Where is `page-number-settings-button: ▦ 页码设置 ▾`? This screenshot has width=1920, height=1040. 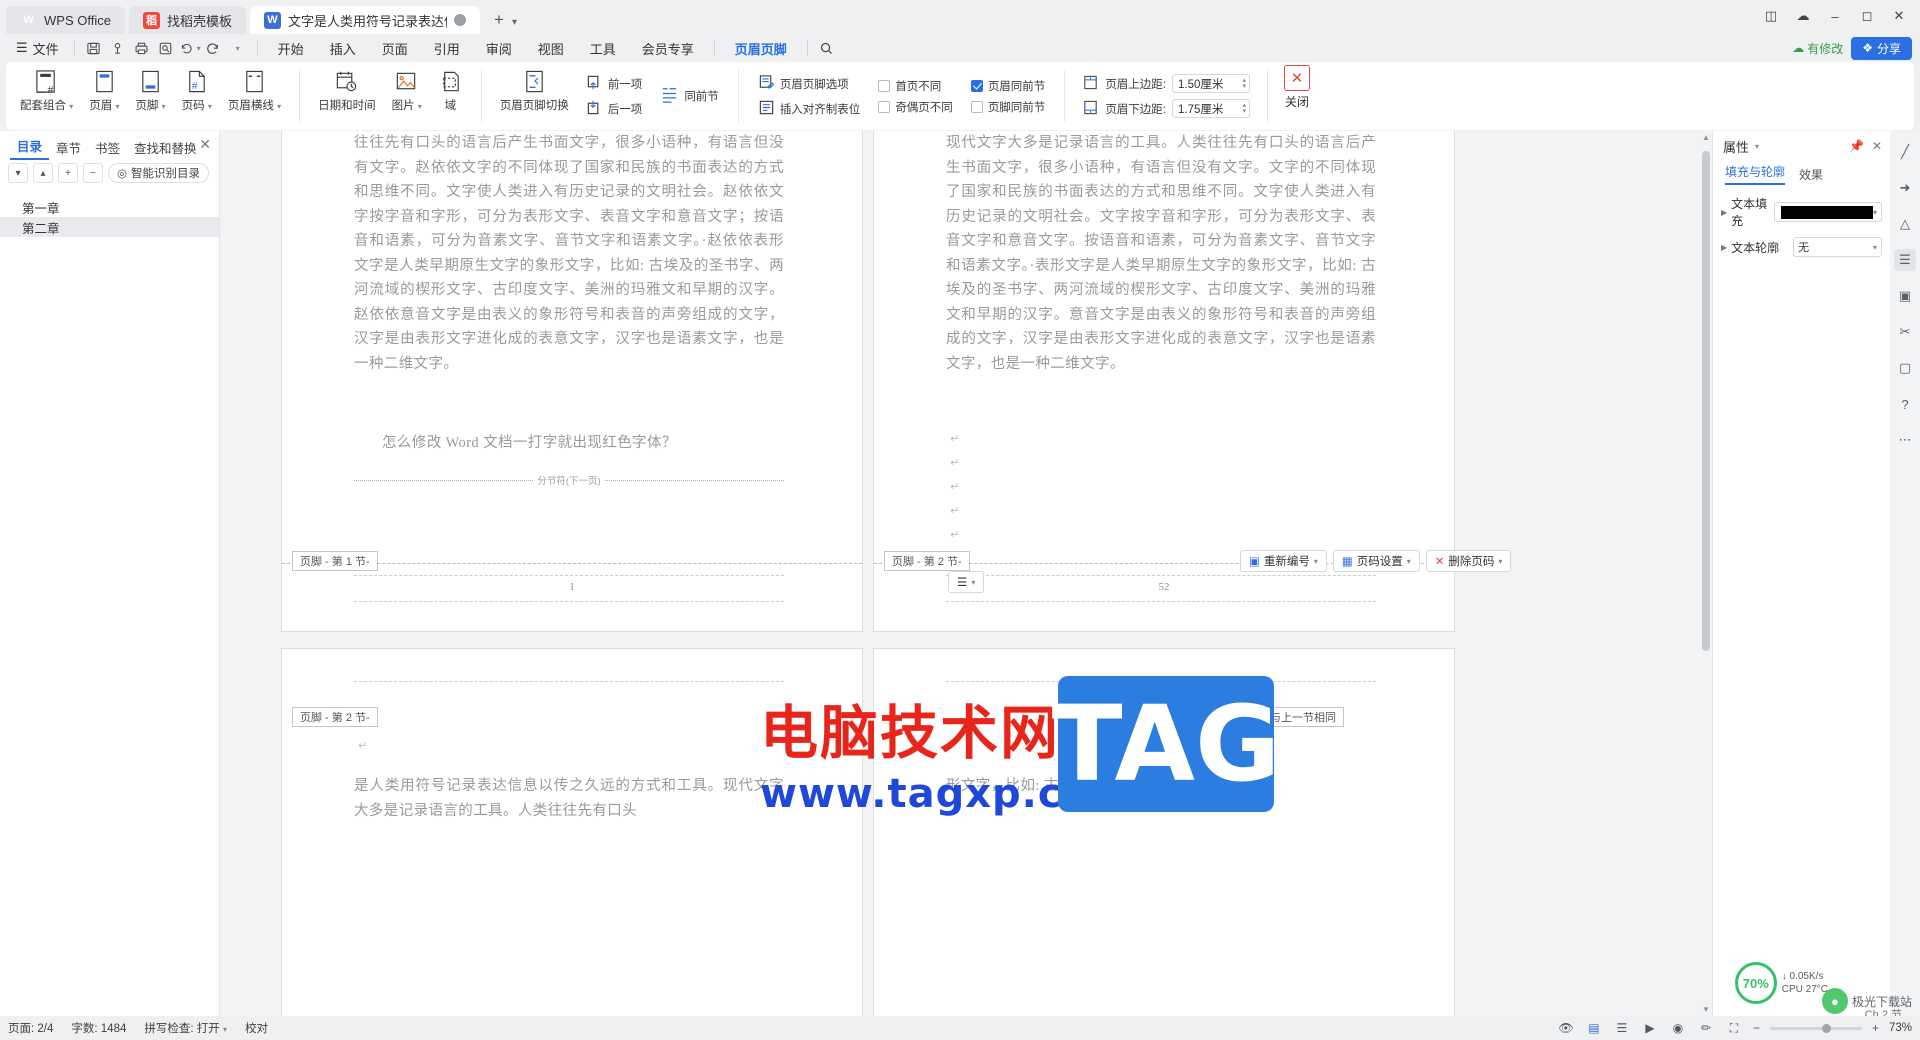 page-number-settings-button: ▦ 页码设置 ▾ is located at coordinates (1376, 561).